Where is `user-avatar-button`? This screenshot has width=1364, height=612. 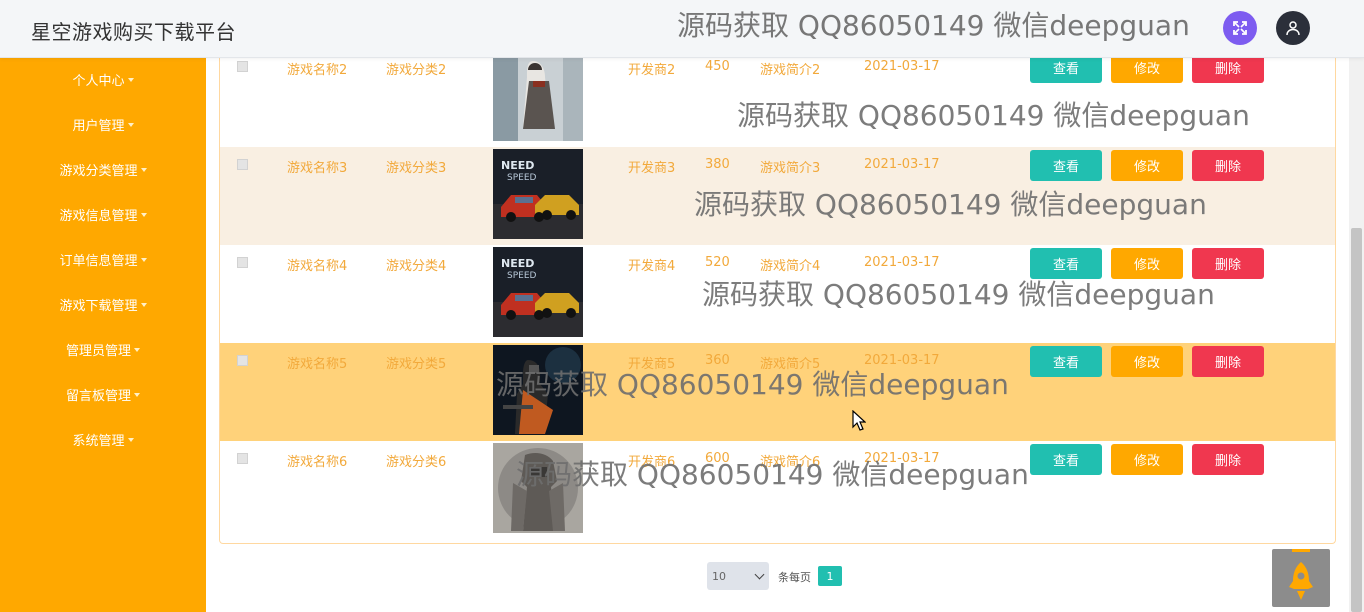 user-avatar-button is located at coordinates (1293, 28).